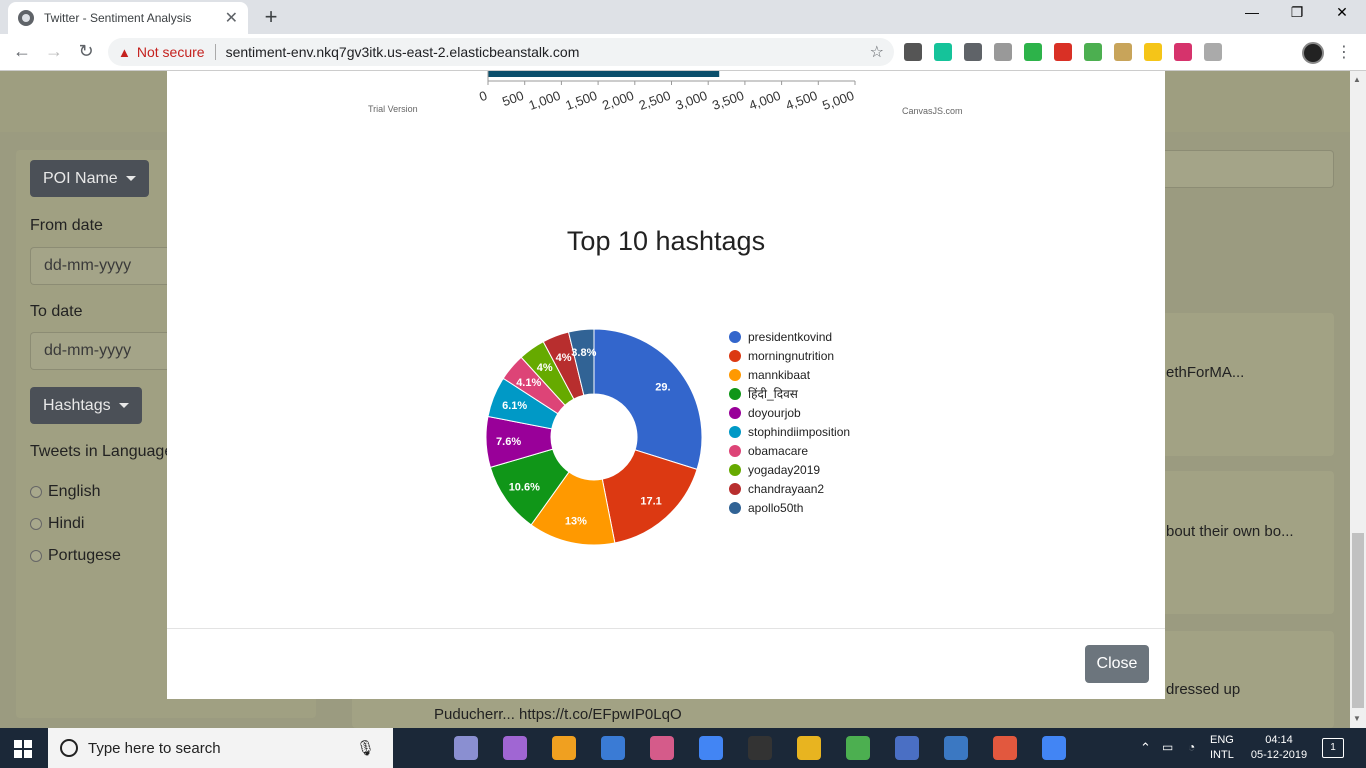  What do you see at coordinates (508, 442) in the screenshot?
I see `pie-slice-label: 7.6%` at bounding box center [508, 442].